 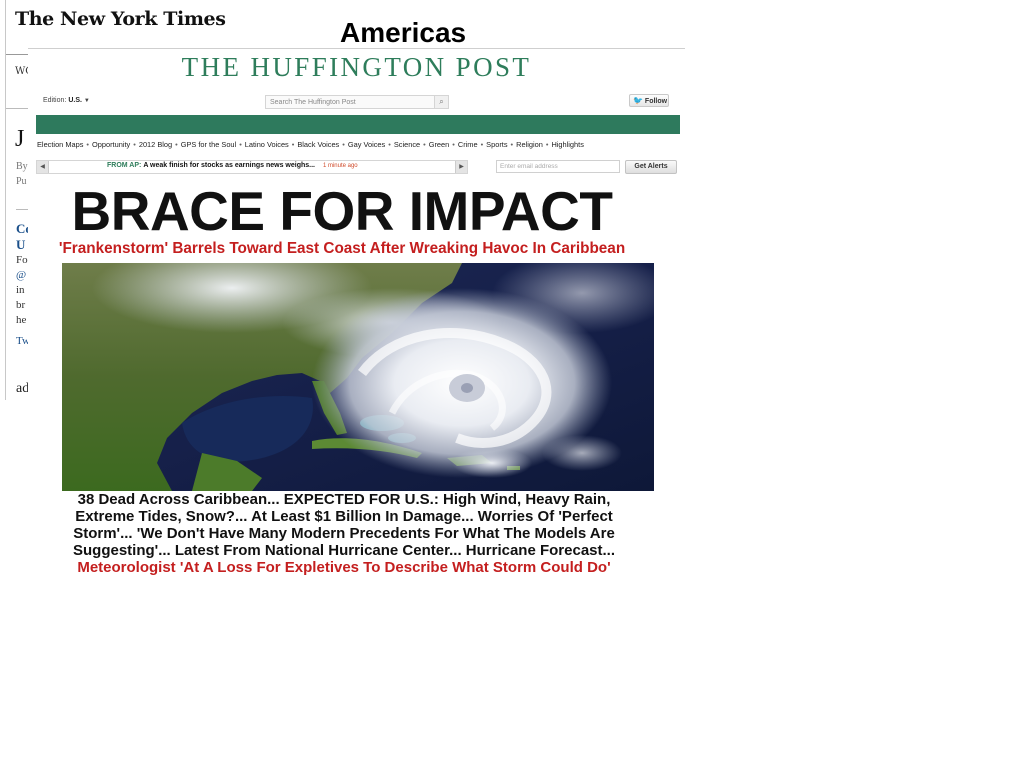 What do you see at coordinates (75, 100) in the screenshot?
I see `edition-value: U.S.` at bounding box center [75, 100].